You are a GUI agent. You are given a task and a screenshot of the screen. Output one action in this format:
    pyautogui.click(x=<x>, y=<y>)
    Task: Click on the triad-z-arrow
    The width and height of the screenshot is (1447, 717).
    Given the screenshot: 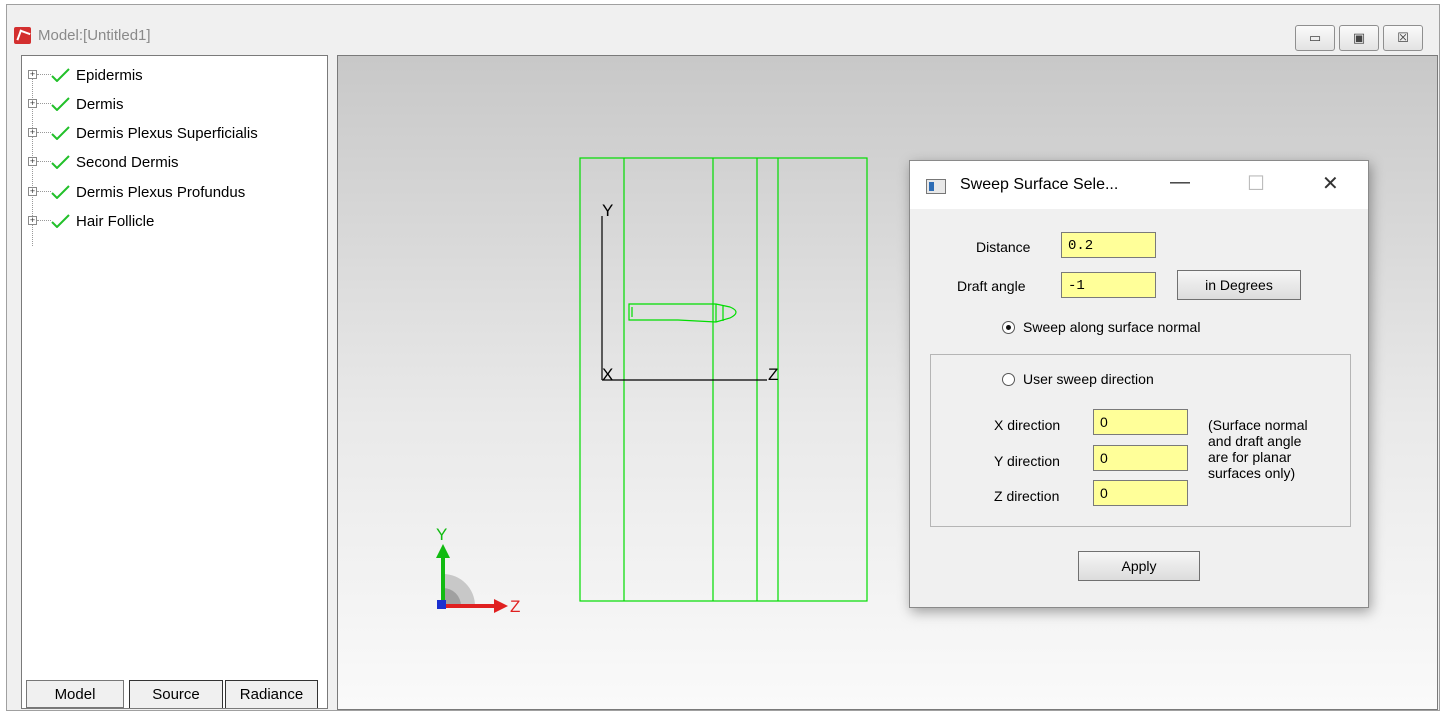 What is the action you would take?
    pyautogui.click(x=501, y=606)
    